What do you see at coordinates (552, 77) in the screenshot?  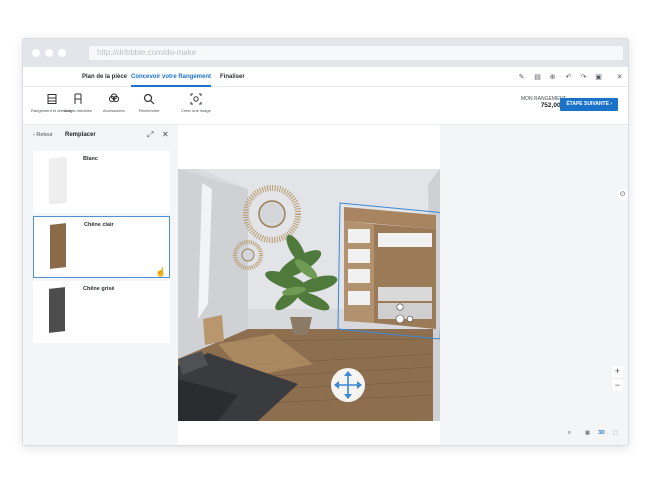 I see `zoom-icon: ⊕` at bounding box center [552, 77].